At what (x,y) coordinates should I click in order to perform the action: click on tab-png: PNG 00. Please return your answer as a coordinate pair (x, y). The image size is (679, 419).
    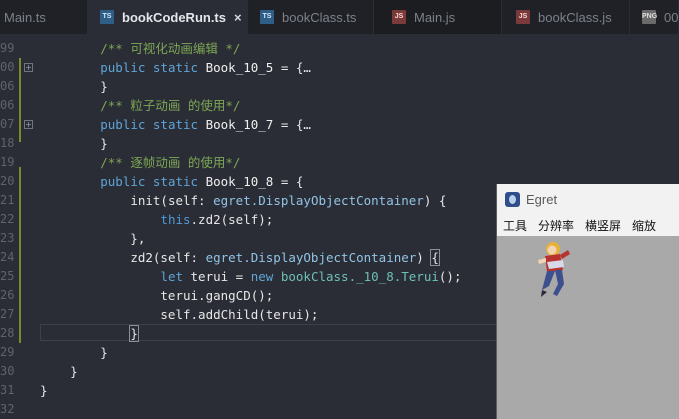
    Looking at the image, I should click on (654, 17).